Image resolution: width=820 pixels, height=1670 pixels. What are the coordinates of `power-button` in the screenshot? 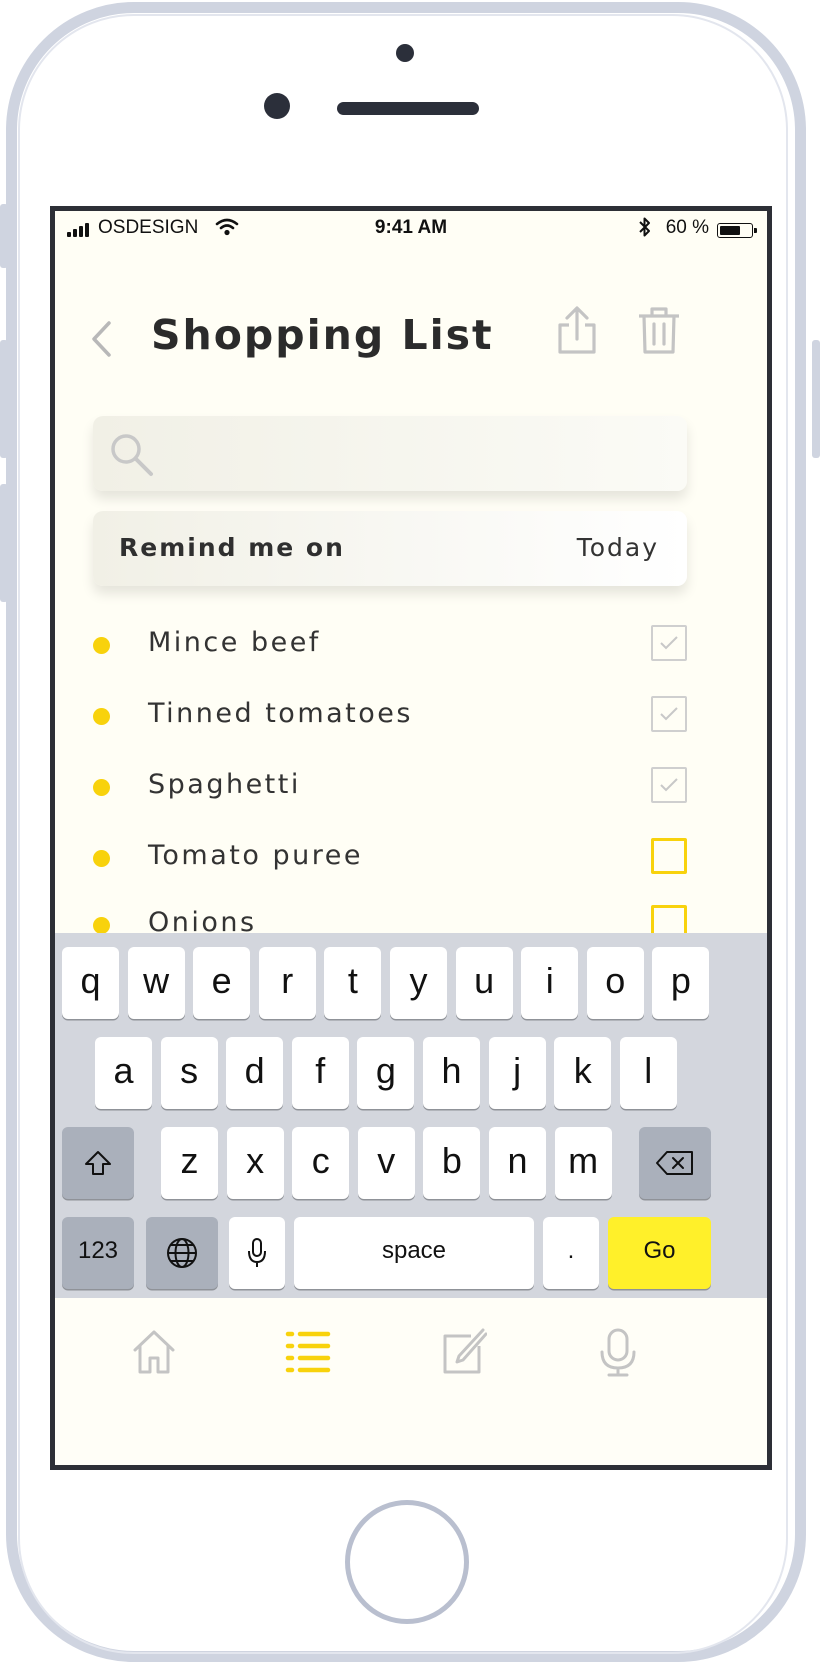 It's located at (816, 399).